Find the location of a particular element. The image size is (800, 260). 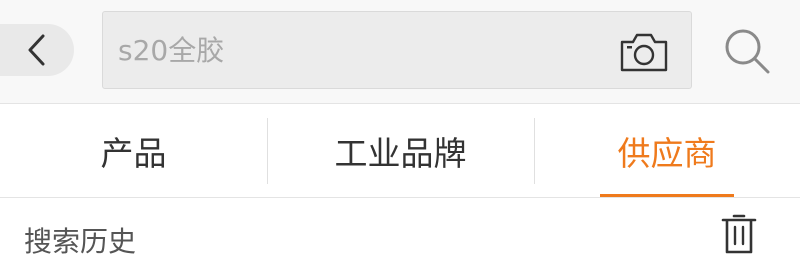

chevron-left-icon is located at coordinates (36, 50).